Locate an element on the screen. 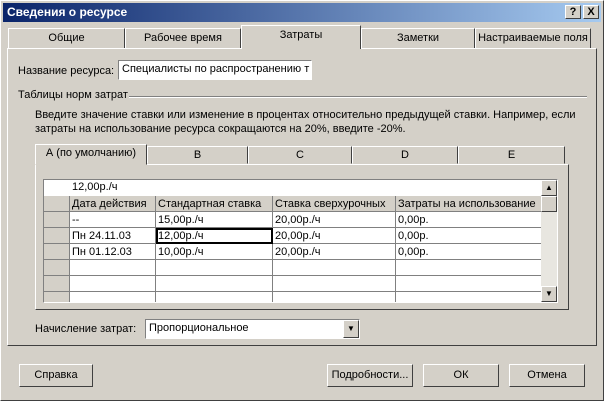 This screenshot has width=604, height=401. group-divider is located at coordinates (358, 97).